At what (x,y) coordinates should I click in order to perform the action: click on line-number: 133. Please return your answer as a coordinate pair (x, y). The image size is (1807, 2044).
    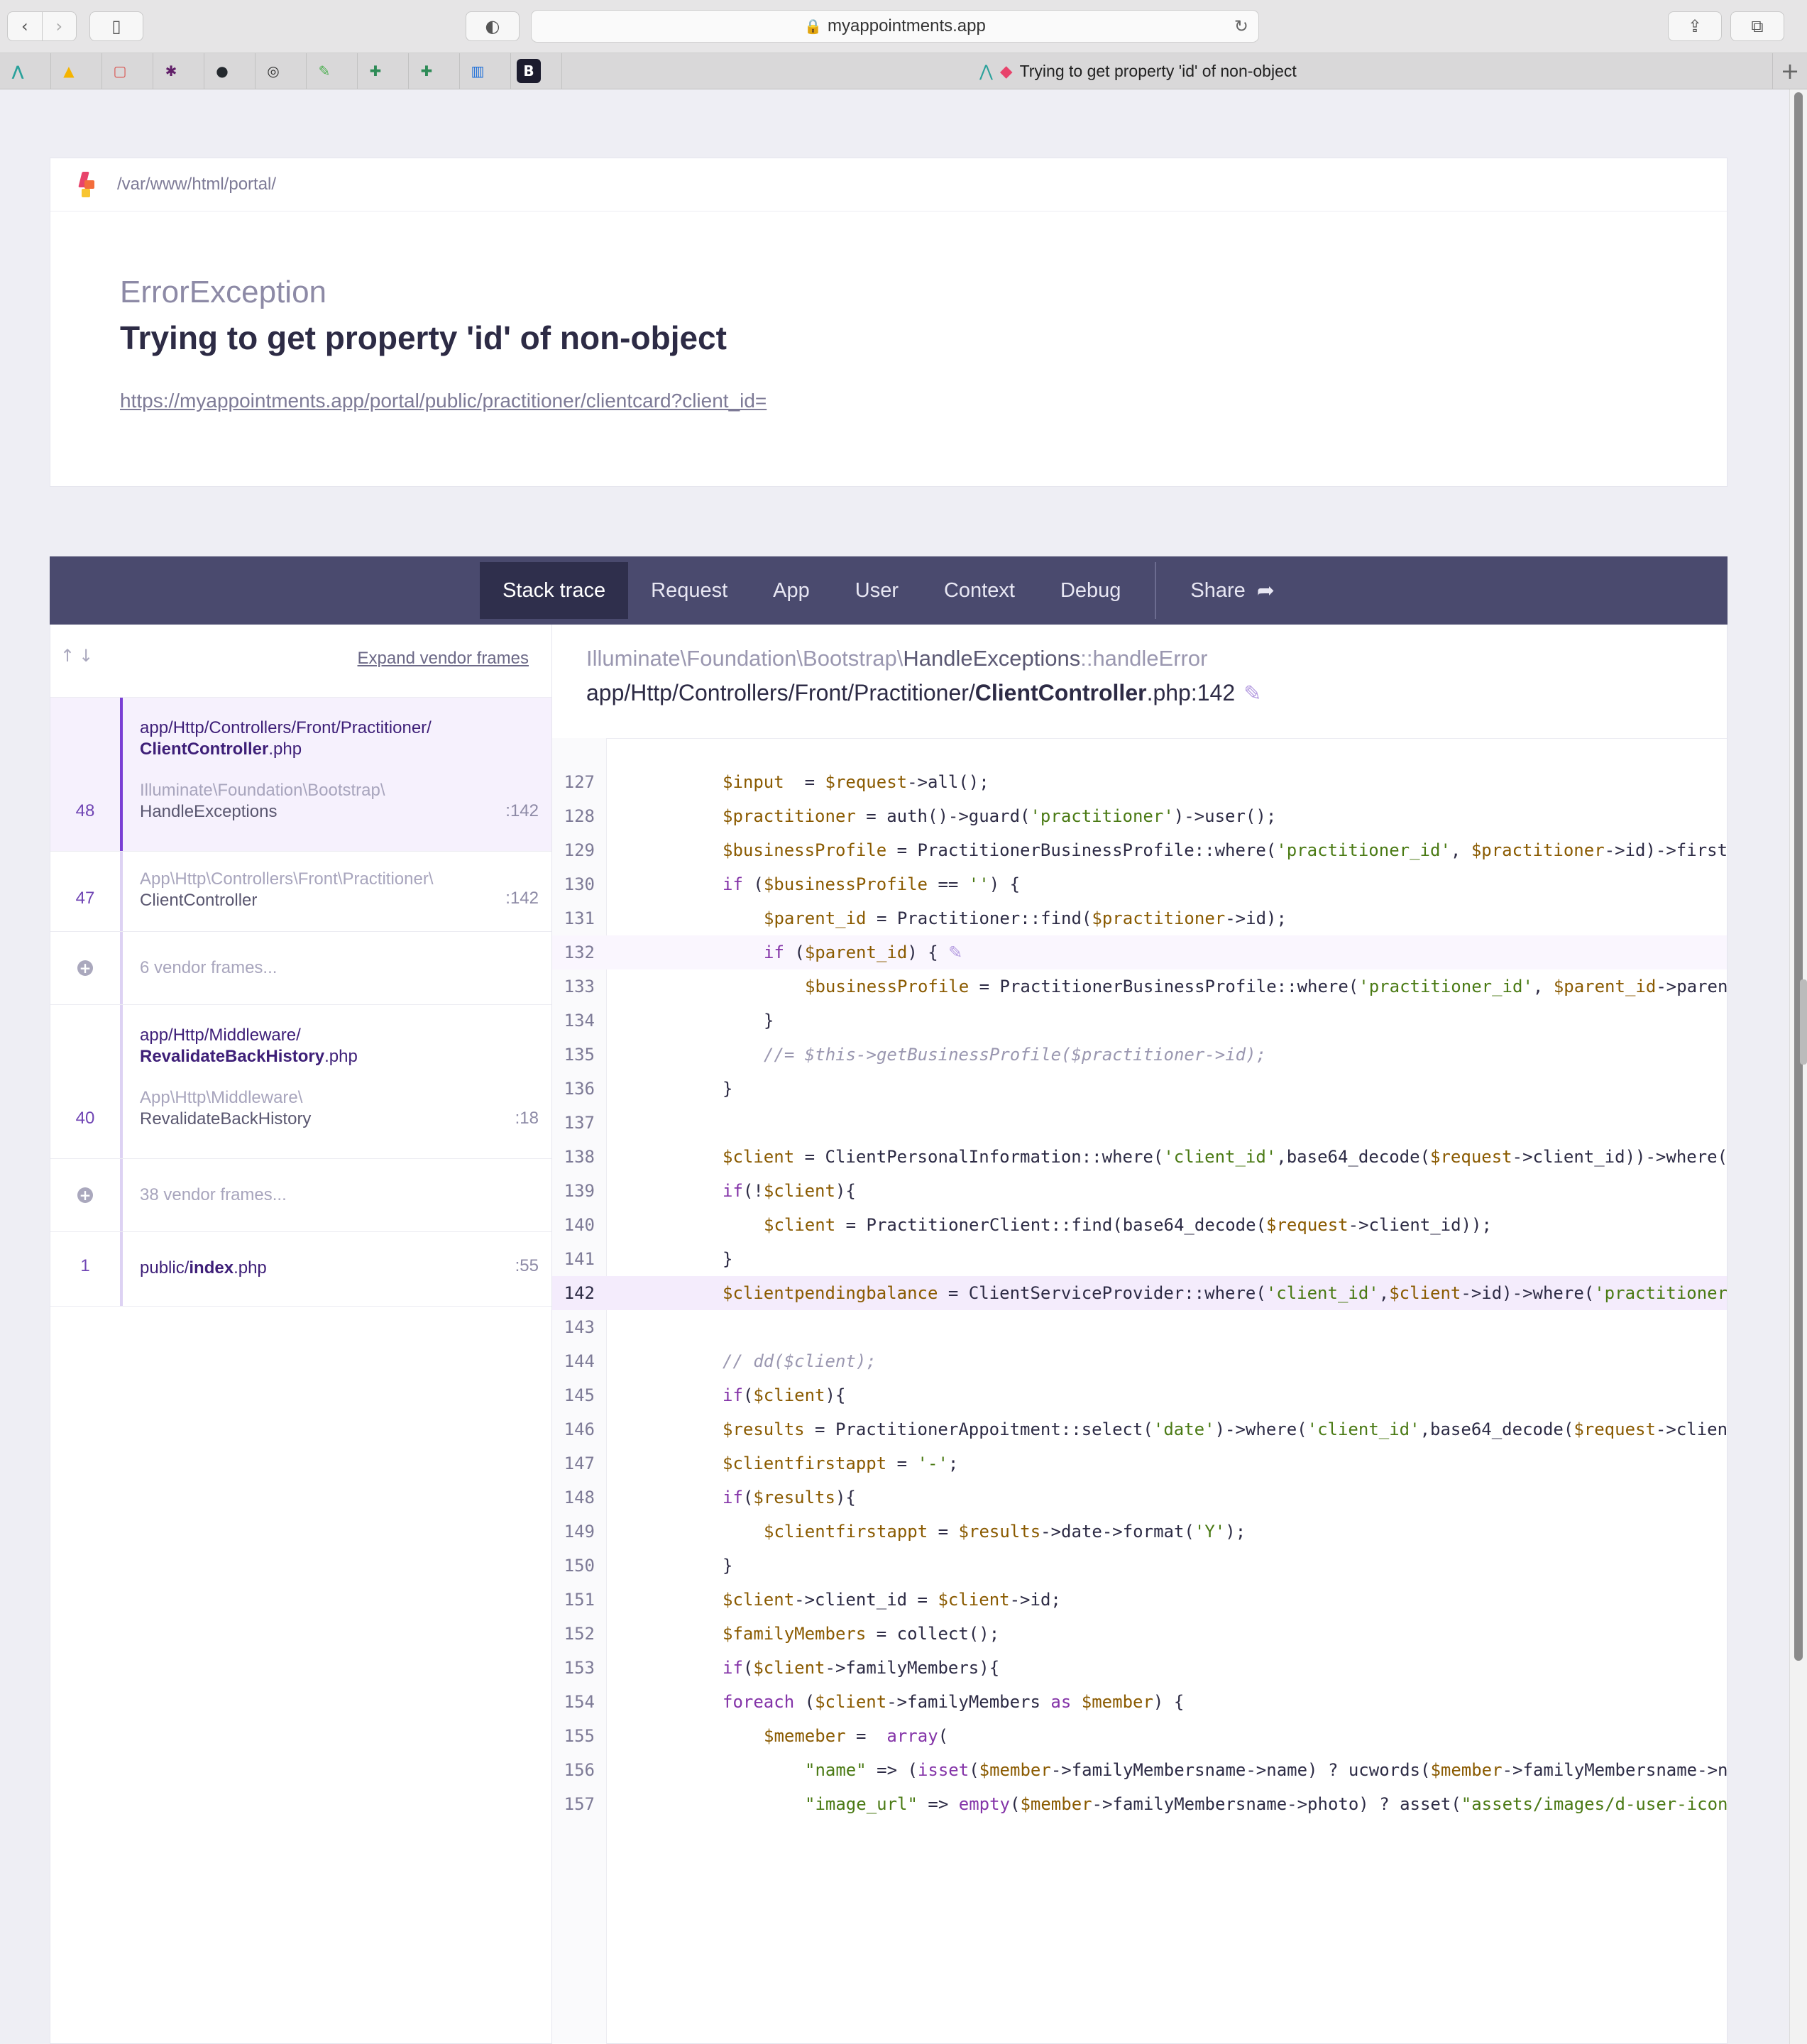
    Looking at the image, I should click on (579, 986).